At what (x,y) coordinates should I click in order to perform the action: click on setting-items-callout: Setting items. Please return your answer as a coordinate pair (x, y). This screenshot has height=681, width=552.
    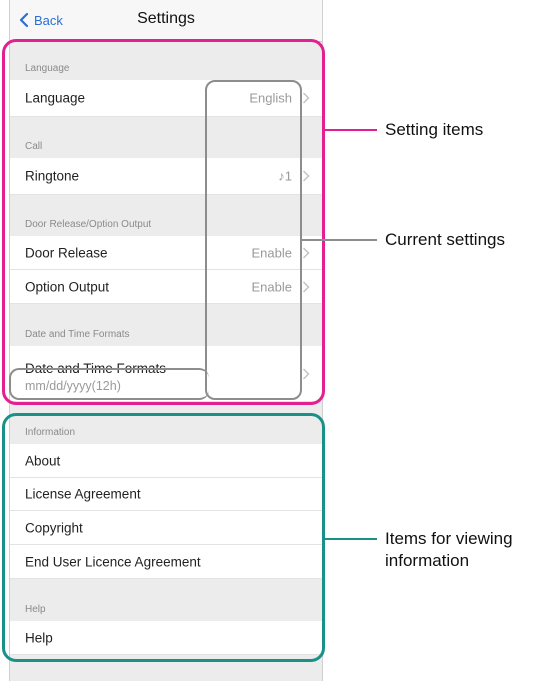
    Looking at the image, I should click on (434, 129).